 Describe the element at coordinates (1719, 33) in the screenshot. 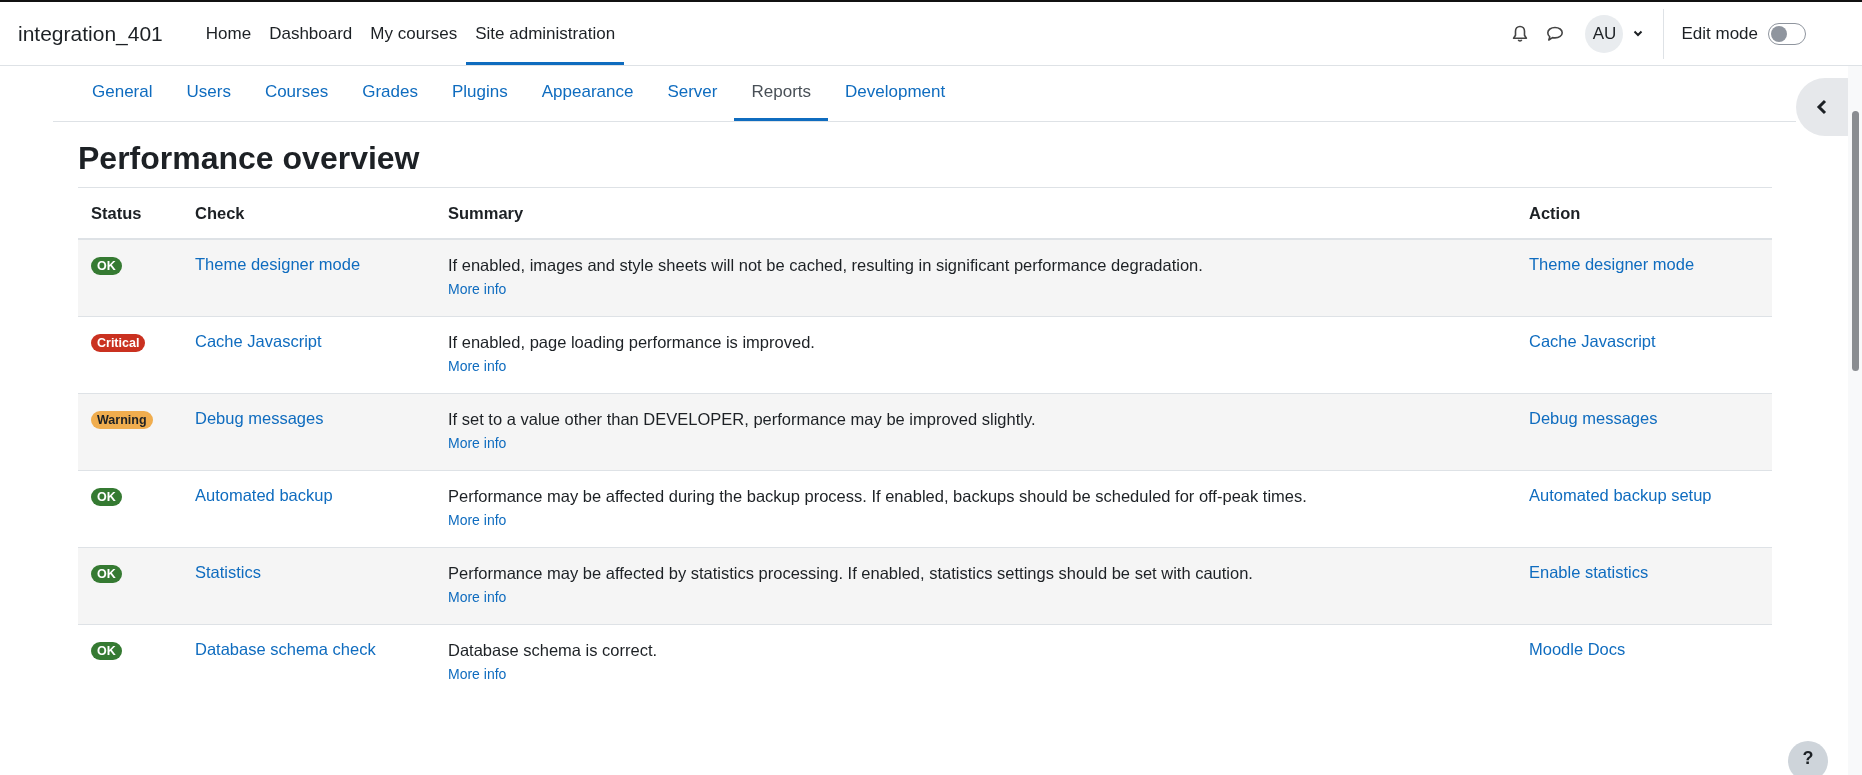

I see `edit-mode-label: Edit mode` at that location.